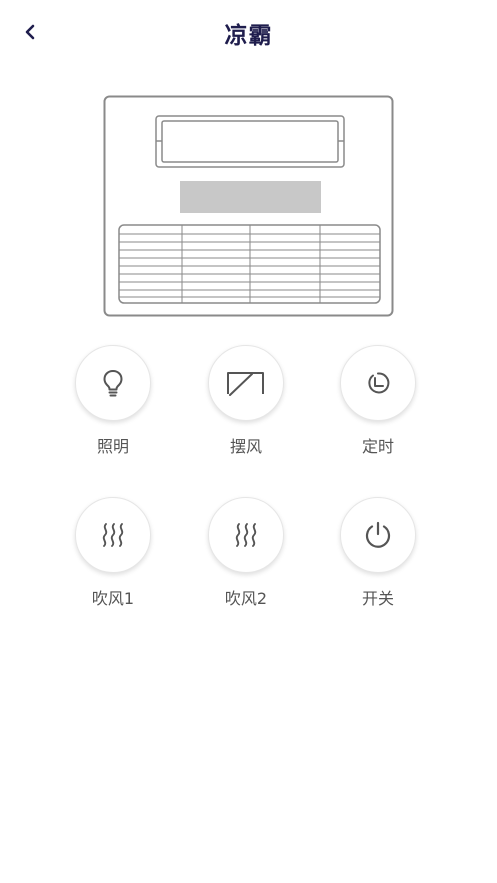 Image resolution: width=497 pixels, height=883 pixels. What do you see at coordinates (245, 446) in the screenshot?
I see `swing-label: 摆风` at bounding box center [245, 446].